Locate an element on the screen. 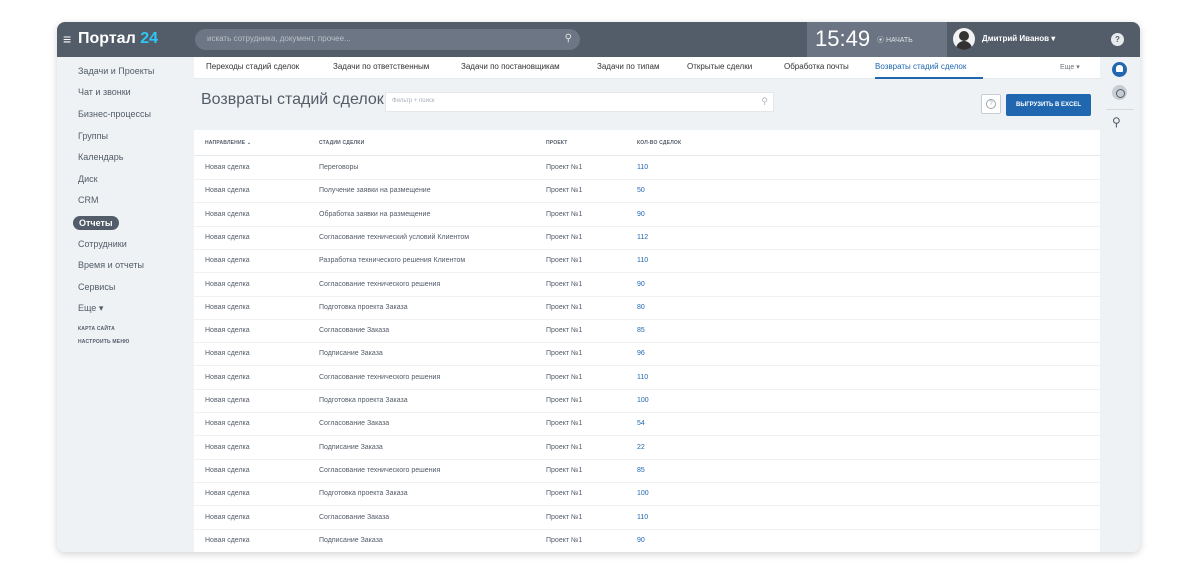 This screenshot has width=1200, height=577. tab: Задачи по постановщикам is located at coordinates (510, 66).